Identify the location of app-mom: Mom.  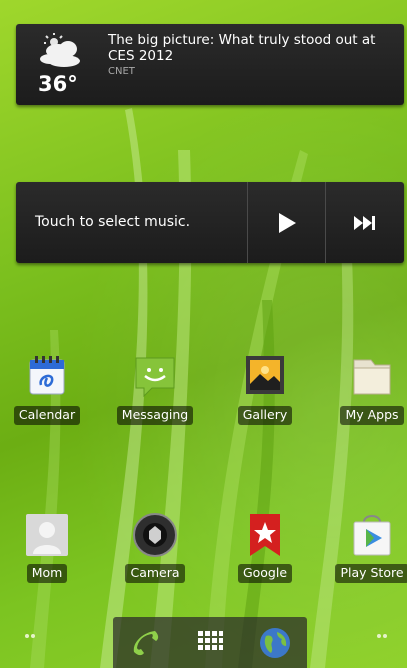
(47, 547).